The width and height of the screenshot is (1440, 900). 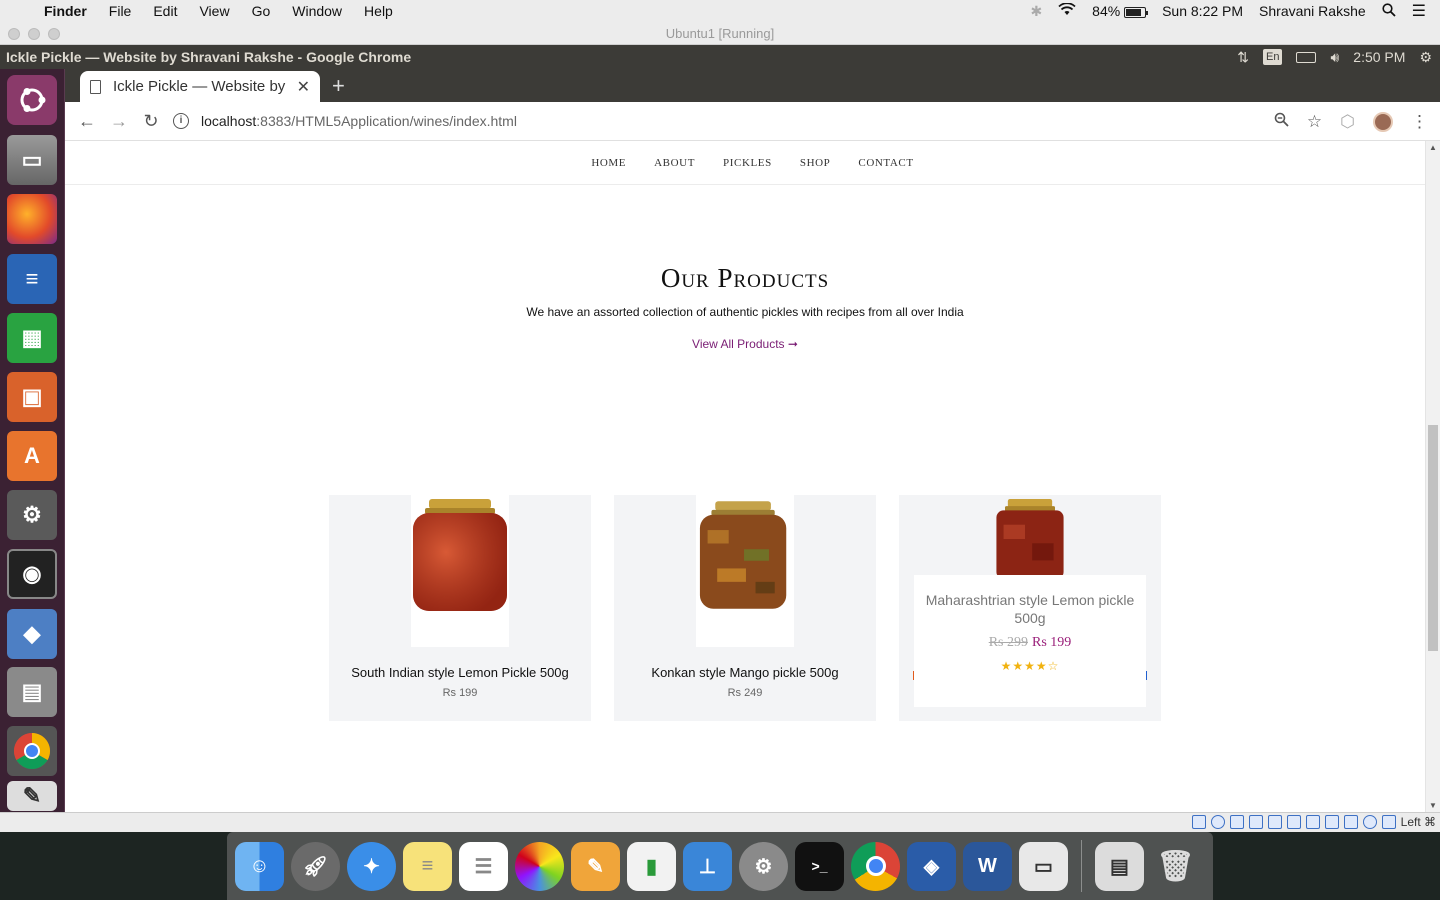 I want to click on product-card: Konkan style Mango pickle 500g Rs 249, so click(x=745, y=608).